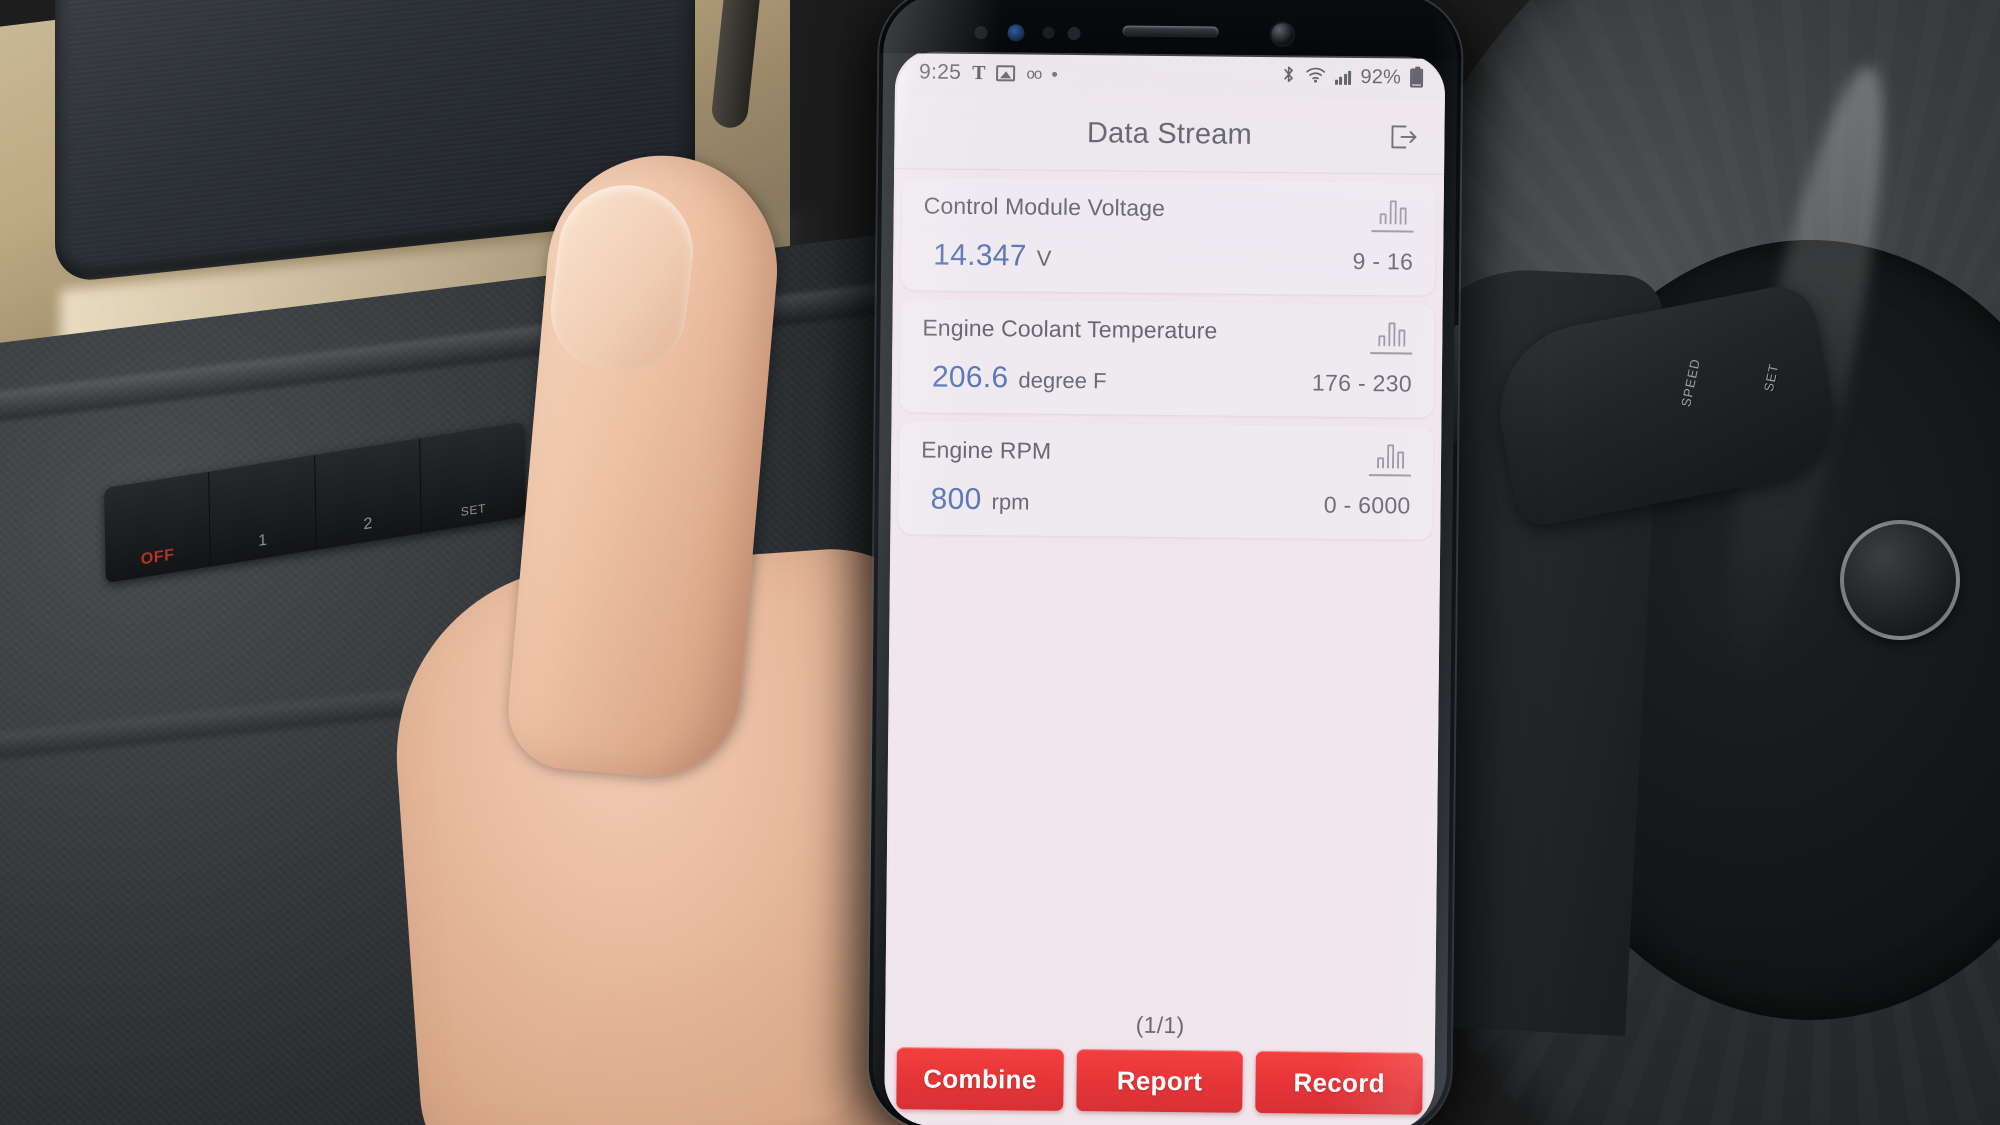 This screenshot has height=1125, width=2000. Describe the element at coordinates (1168, 257) in the screenshot. I see `pid-card-values: 14.347 V 9 - 16` at that location.